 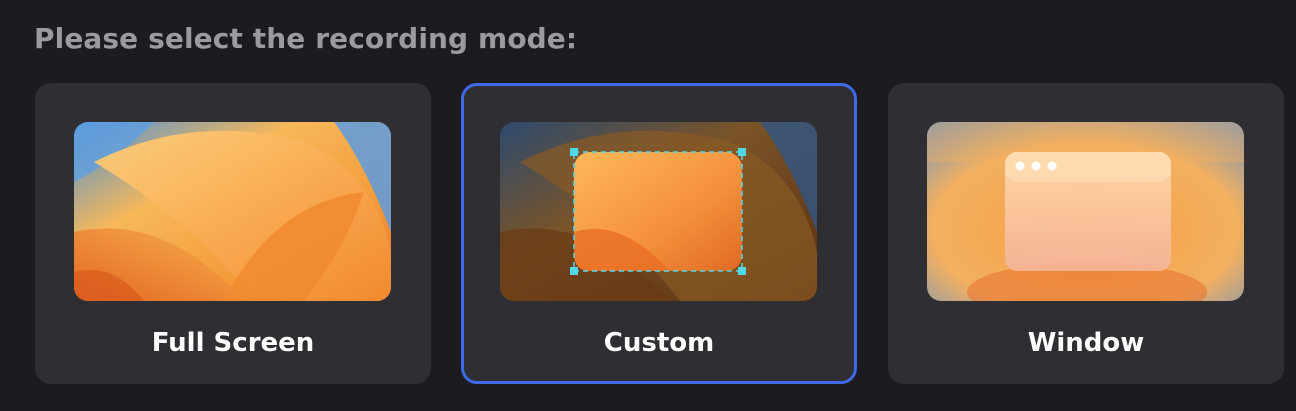 What do you see at coordinates (232, 211) in the screenshot?
I see `wallpaper-fullscreen-icon` at bounding box center [232, 211].